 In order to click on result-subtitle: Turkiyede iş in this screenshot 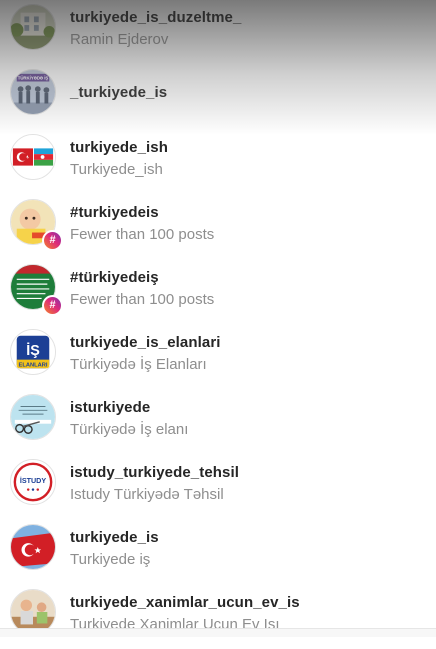, I will do `click(110, 559)`.